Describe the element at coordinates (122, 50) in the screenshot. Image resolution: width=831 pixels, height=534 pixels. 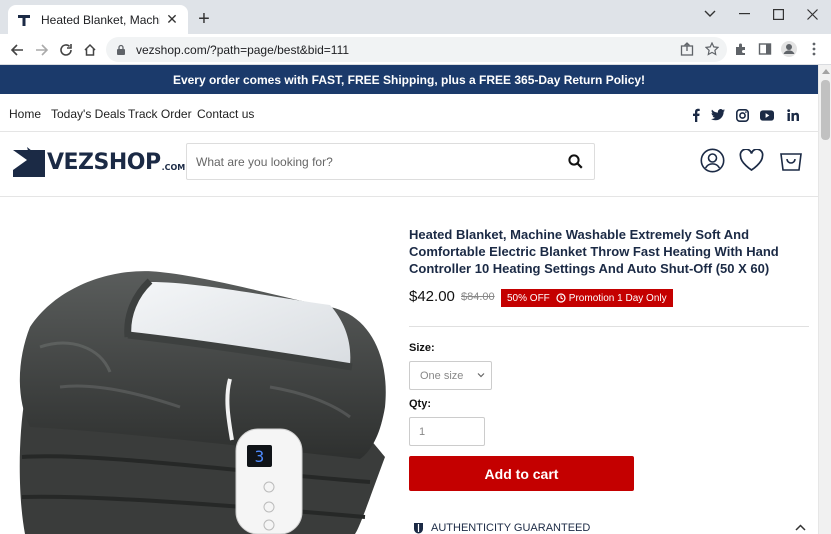
I see `lock-icon` at that location.